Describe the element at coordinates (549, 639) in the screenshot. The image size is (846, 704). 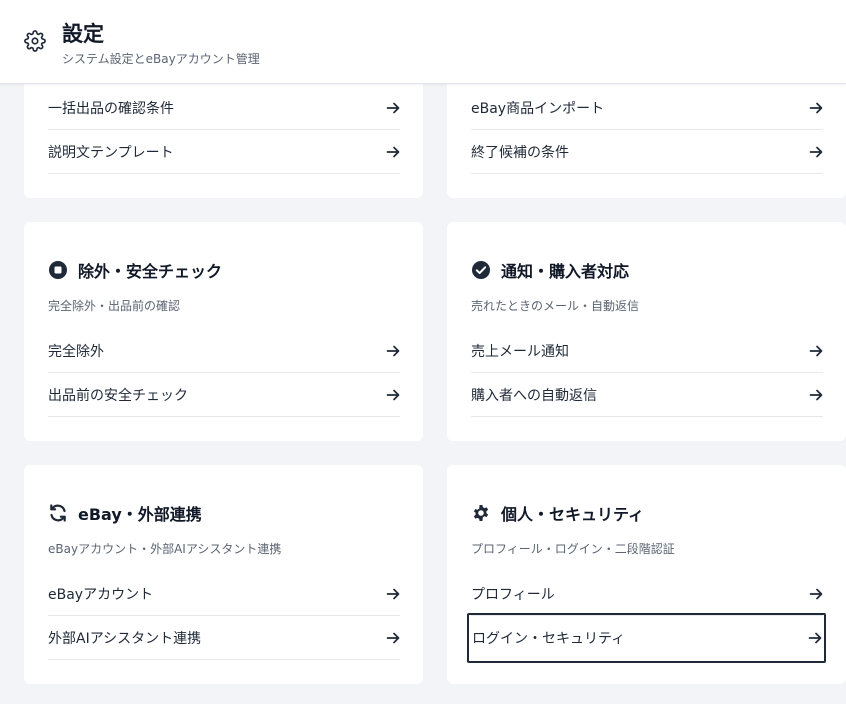
I see `settings-link-label: ログイン・セキュリティ` at that location.